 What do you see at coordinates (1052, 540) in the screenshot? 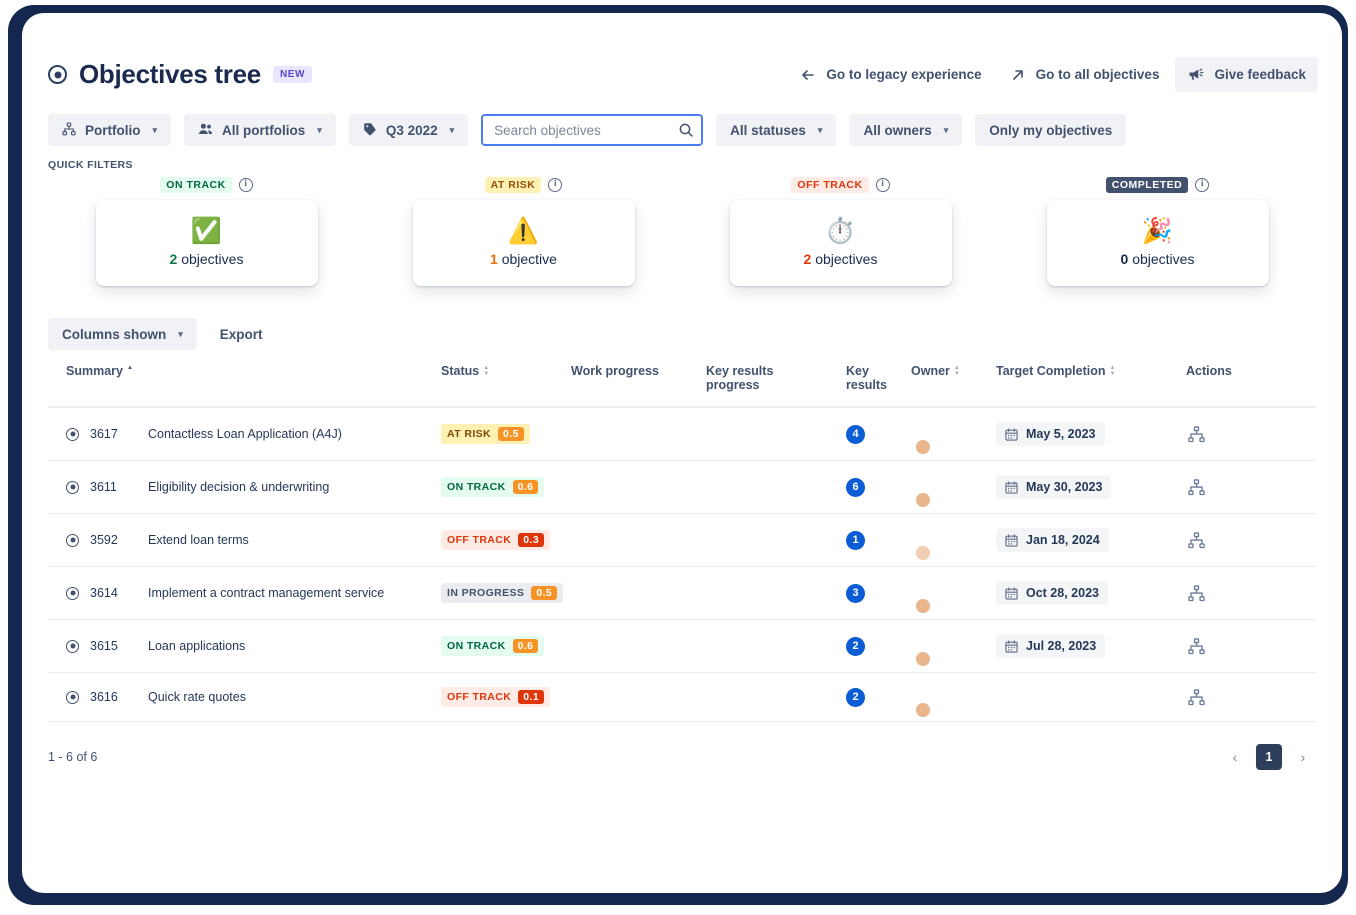
I see `target-completion-chip: Jan 18, 2024` at bounding box center [1052, 540].